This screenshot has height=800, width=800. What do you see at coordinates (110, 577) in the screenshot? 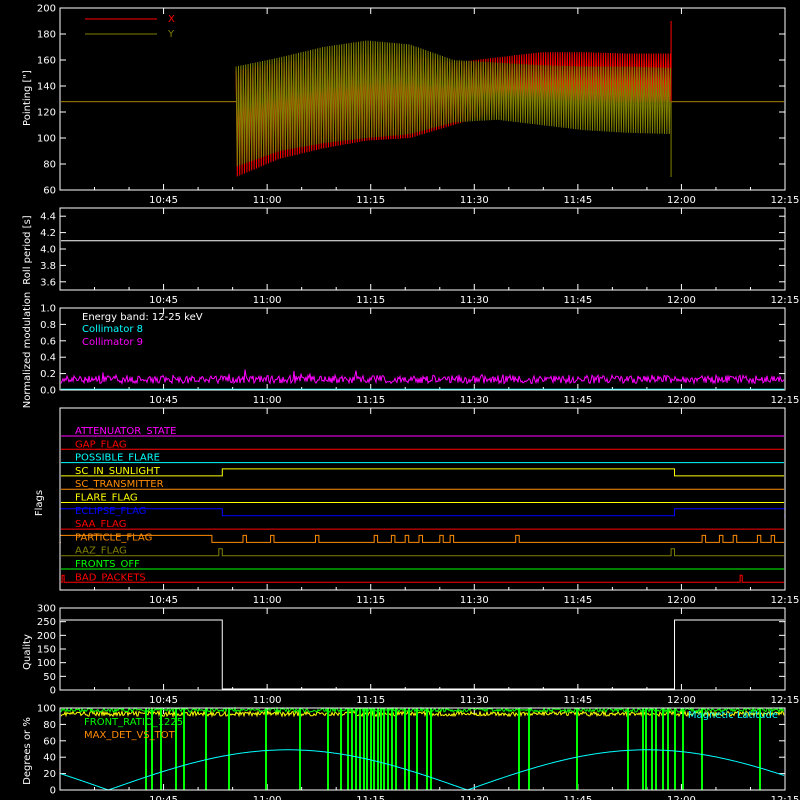
I see `flag-label: BAD_PACKETS` at bounding box center [110, 577].